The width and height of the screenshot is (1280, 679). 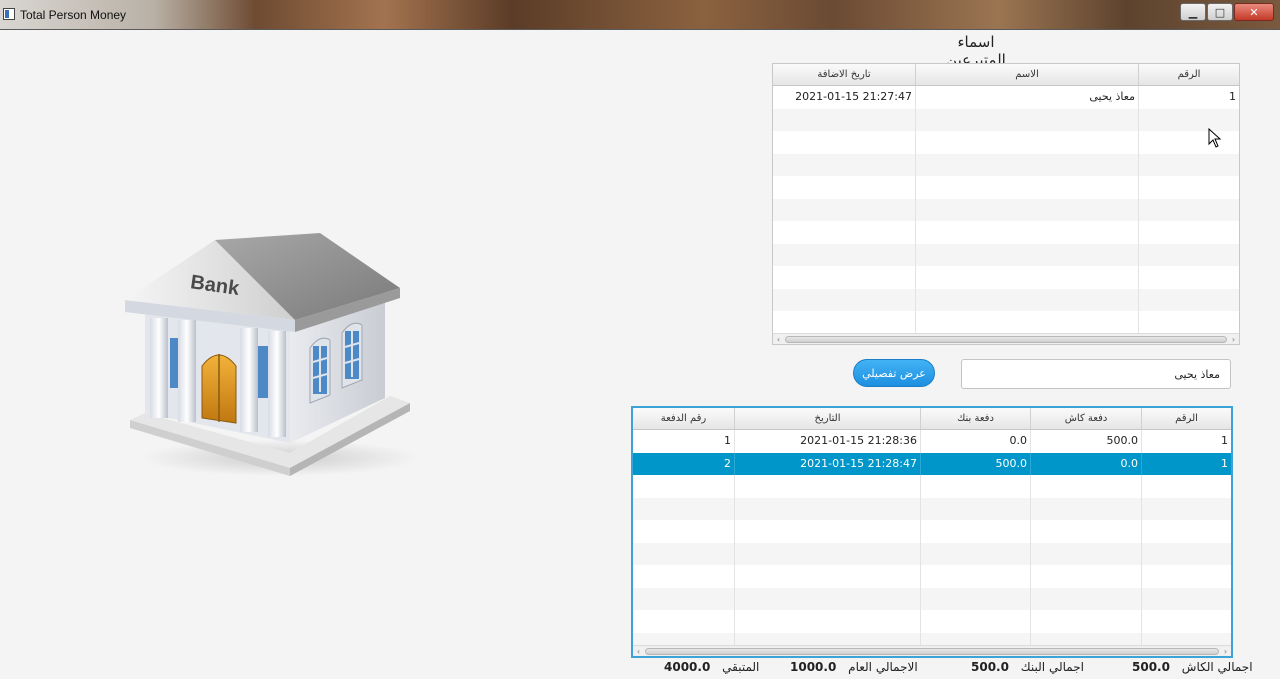 What do you see at coordinates (711, 668) in the screenshot?
I see `totals-remaining: 4000.0 المتبقي` at bounding box center [711, 668].